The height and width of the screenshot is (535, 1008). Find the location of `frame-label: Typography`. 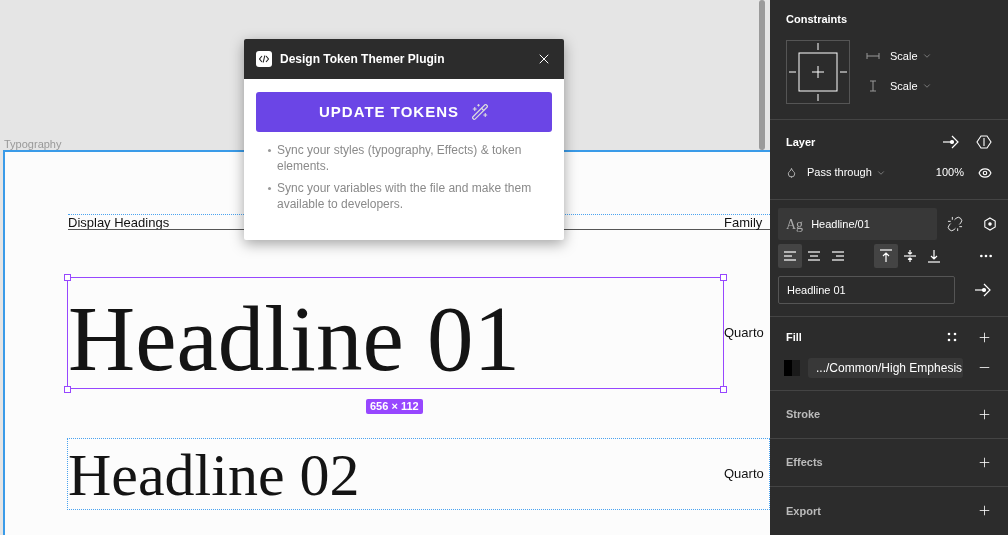

frame-label: Typography is located at coordinates (33, 144).